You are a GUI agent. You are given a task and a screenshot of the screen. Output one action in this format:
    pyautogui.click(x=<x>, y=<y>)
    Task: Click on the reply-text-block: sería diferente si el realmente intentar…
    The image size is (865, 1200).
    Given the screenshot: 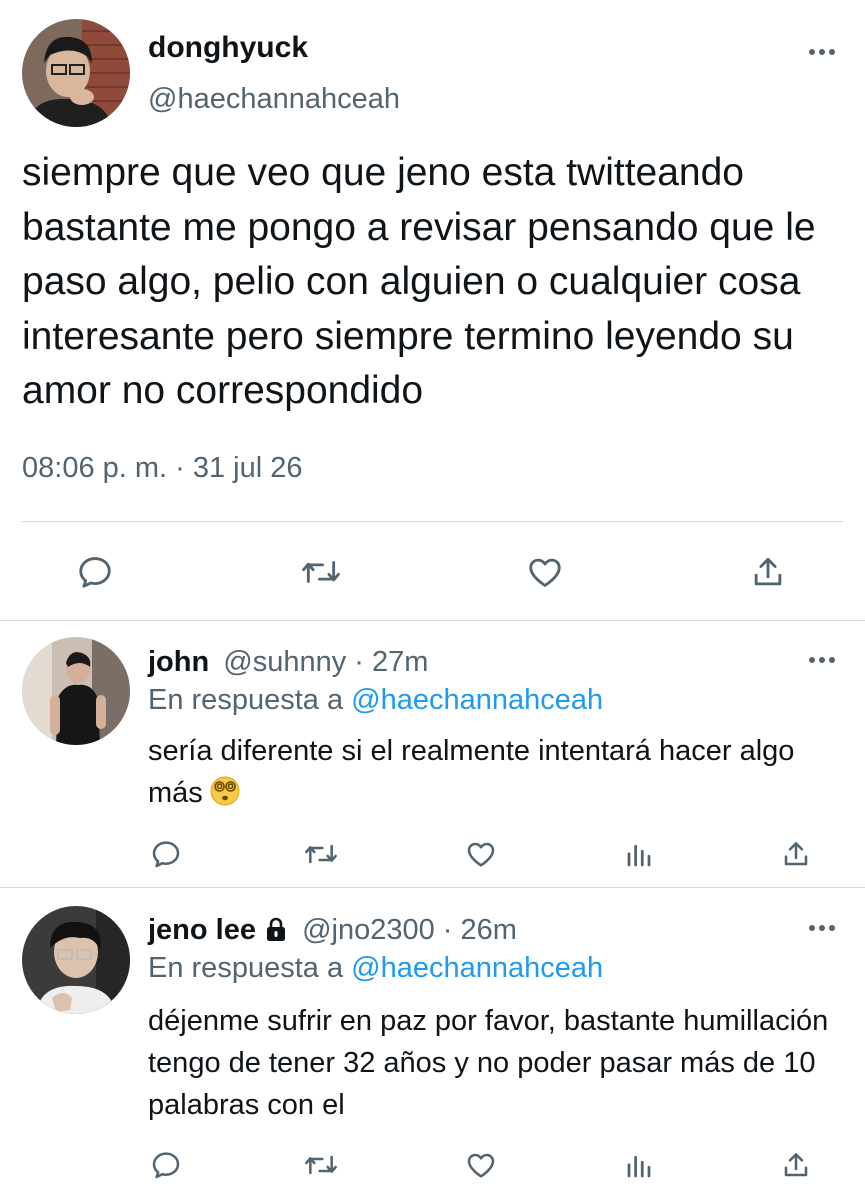 What is the action you would take?
    pyautogui.click(x=498, y=774)
    